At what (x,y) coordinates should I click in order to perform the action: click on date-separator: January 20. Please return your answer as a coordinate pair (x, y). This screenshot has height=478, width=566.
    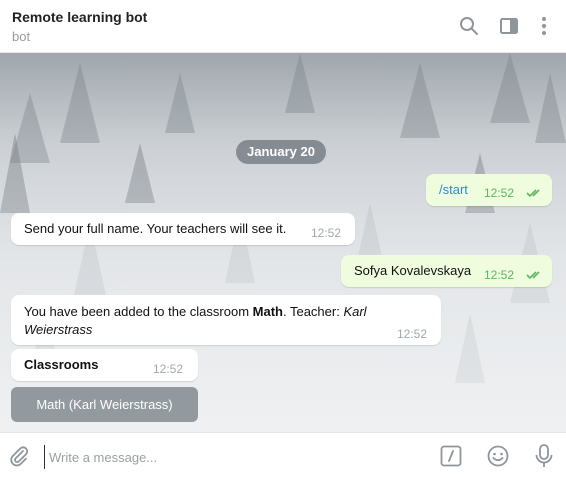
    Looking at the image, I should click on (281, 152).